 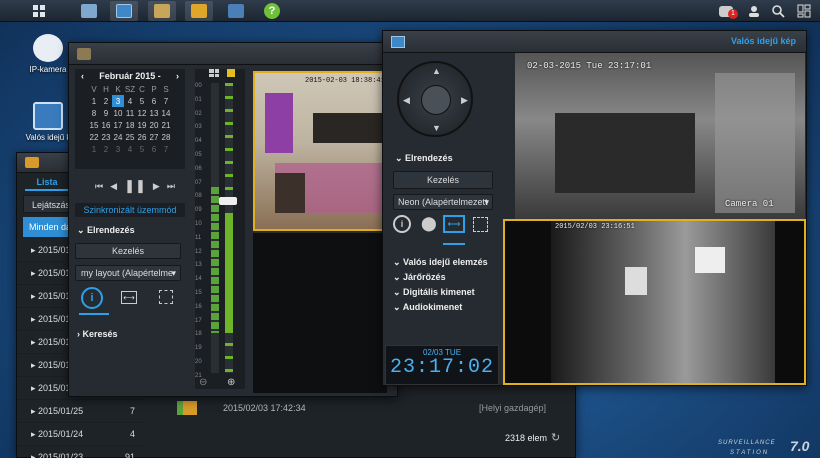 I want to click on forward-icon: ▶, so click(x=156, y=186).